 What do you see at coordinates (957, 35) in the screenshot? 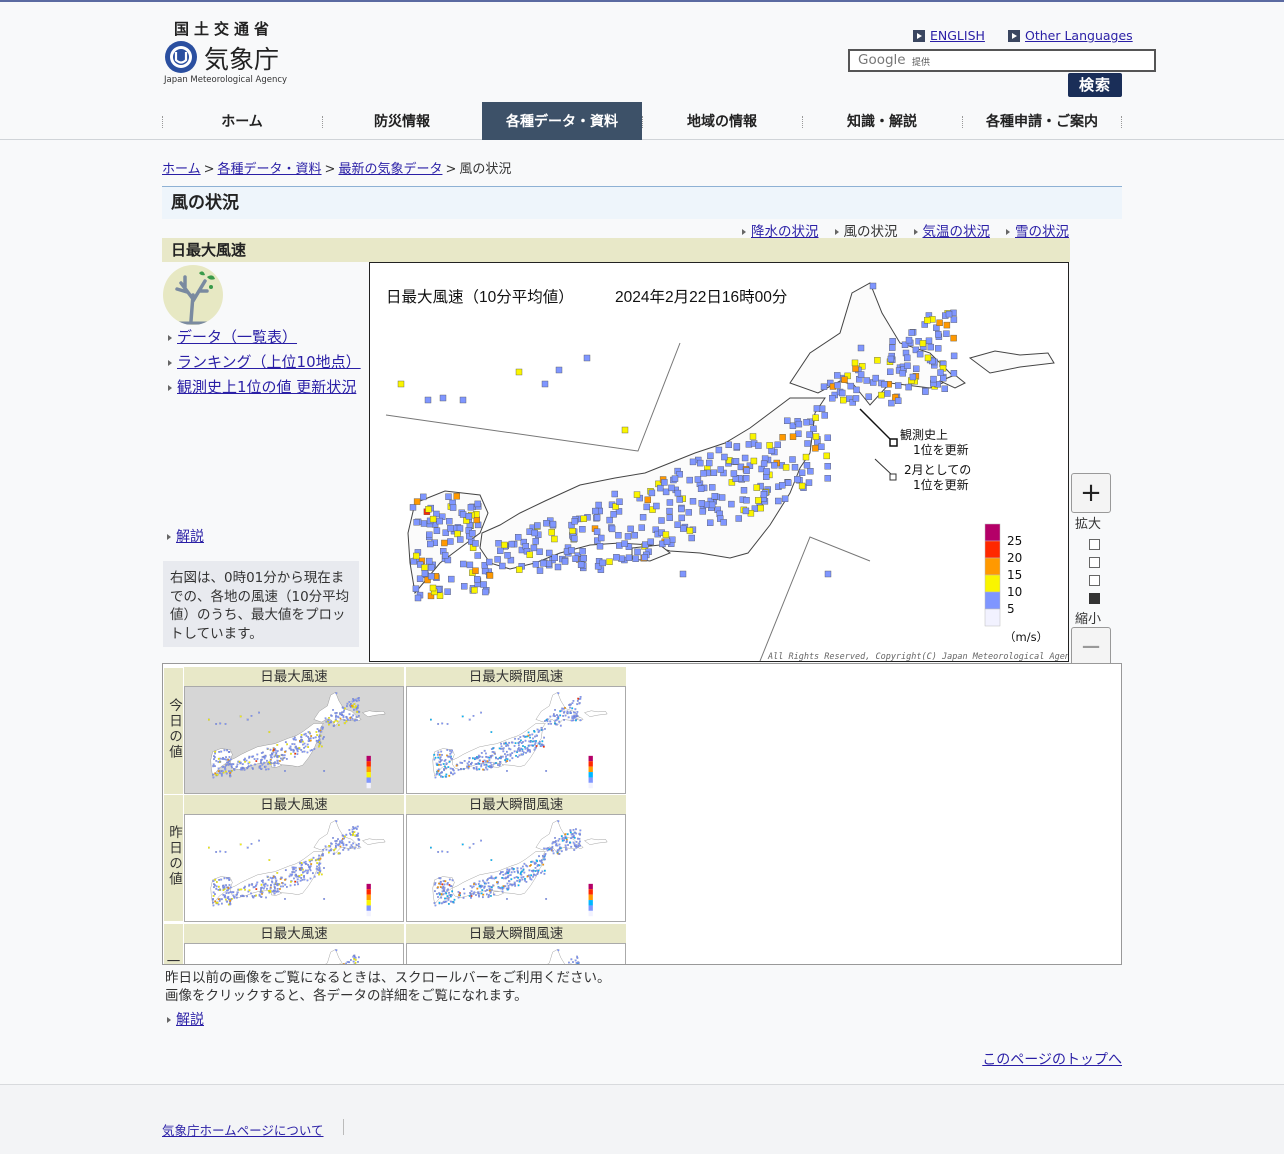
I see `lang-english-link: ENGLISH` at bounding box center [957, 35].